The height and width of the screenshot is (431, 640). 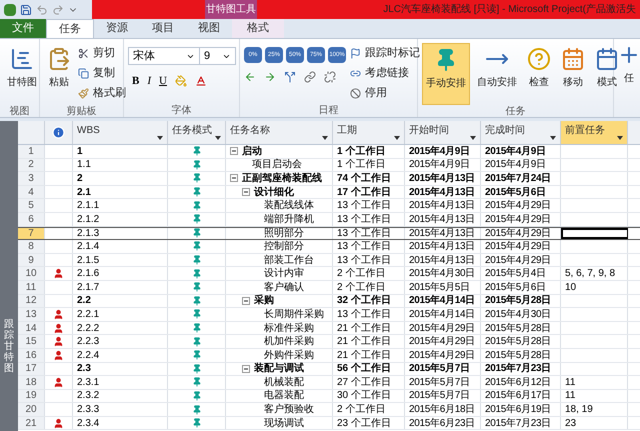 I want to click on row-number: 19, so click(x=31, y=396).